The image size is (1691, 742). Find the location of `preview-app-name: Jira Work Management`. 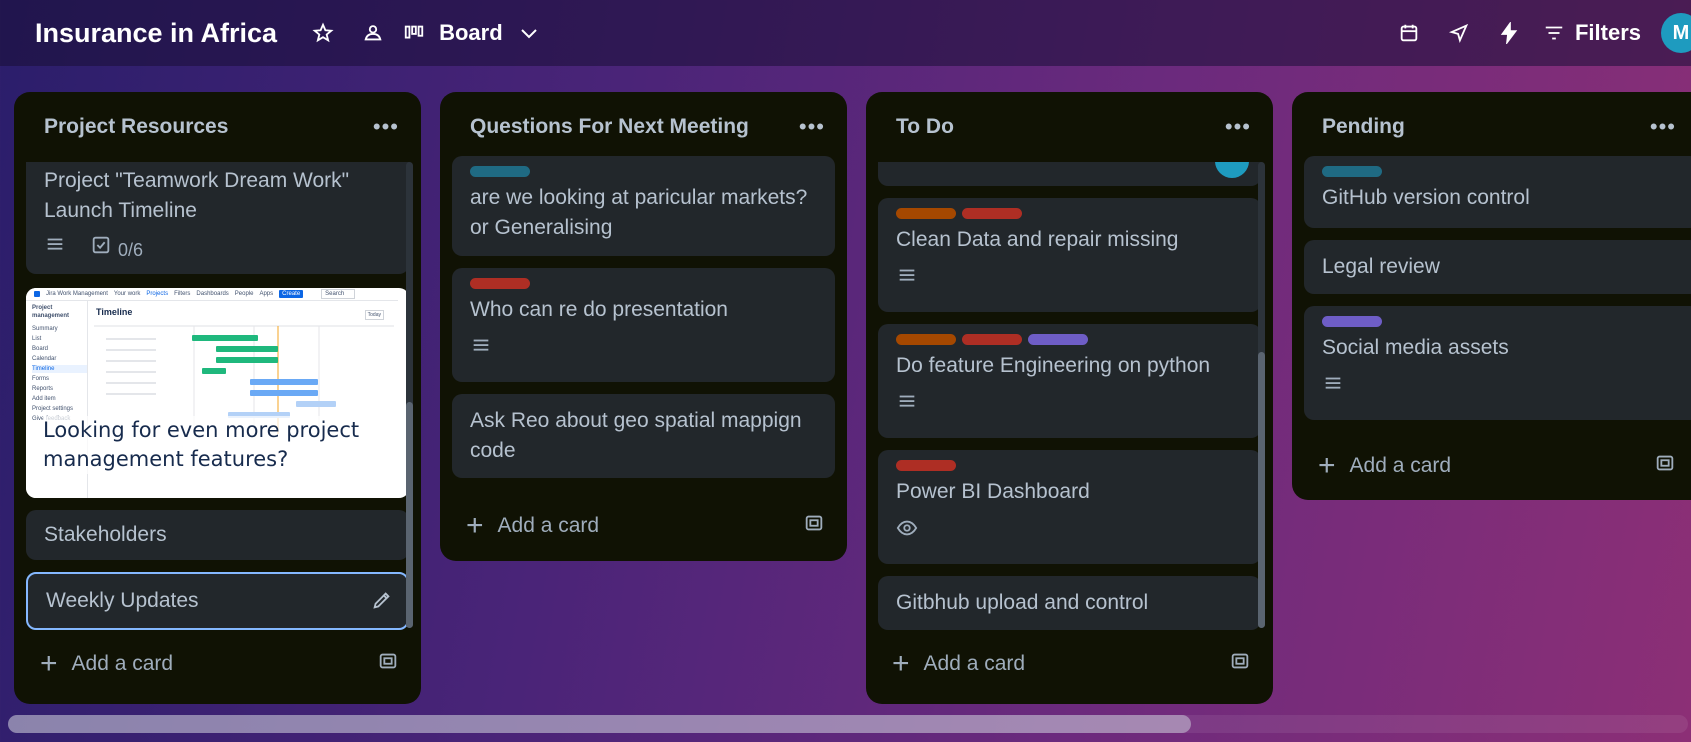

preview-app-name: Jira Work Management is located at coordinates (77, 294).